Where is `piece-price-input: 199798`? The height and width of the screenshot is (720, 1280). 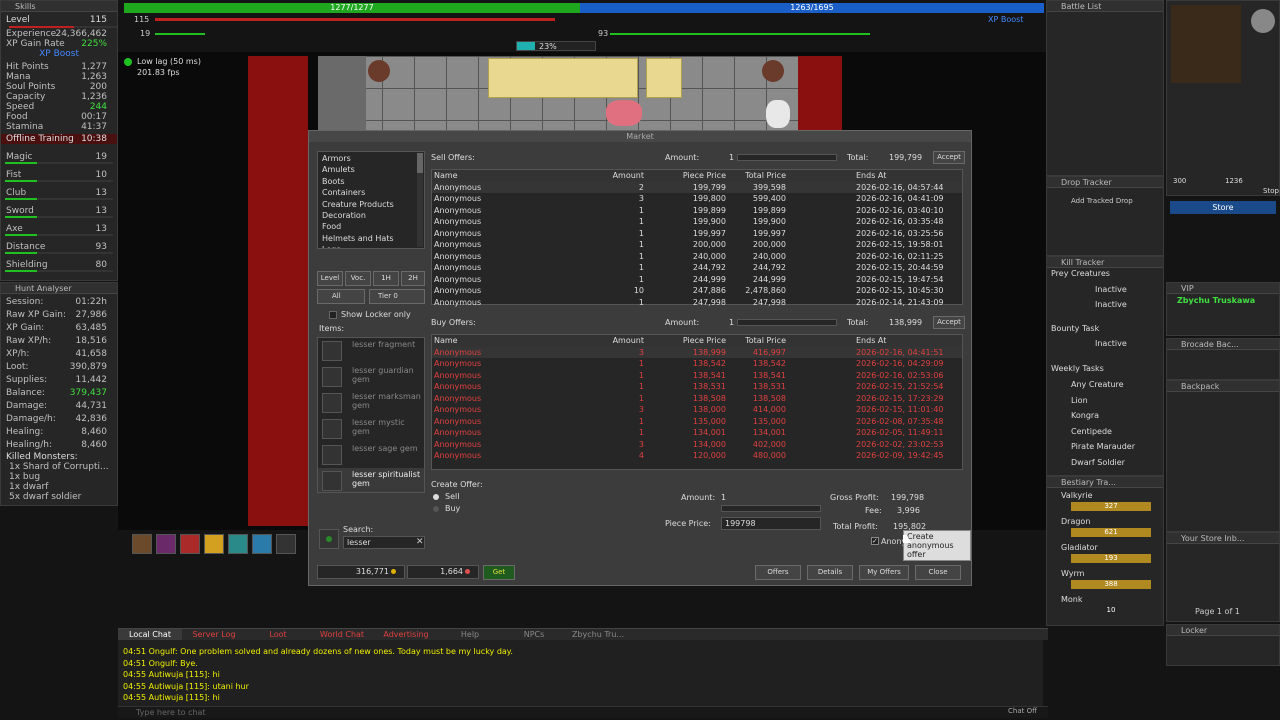
piece-price-input: 199798 is located at coordinates (771, 523).